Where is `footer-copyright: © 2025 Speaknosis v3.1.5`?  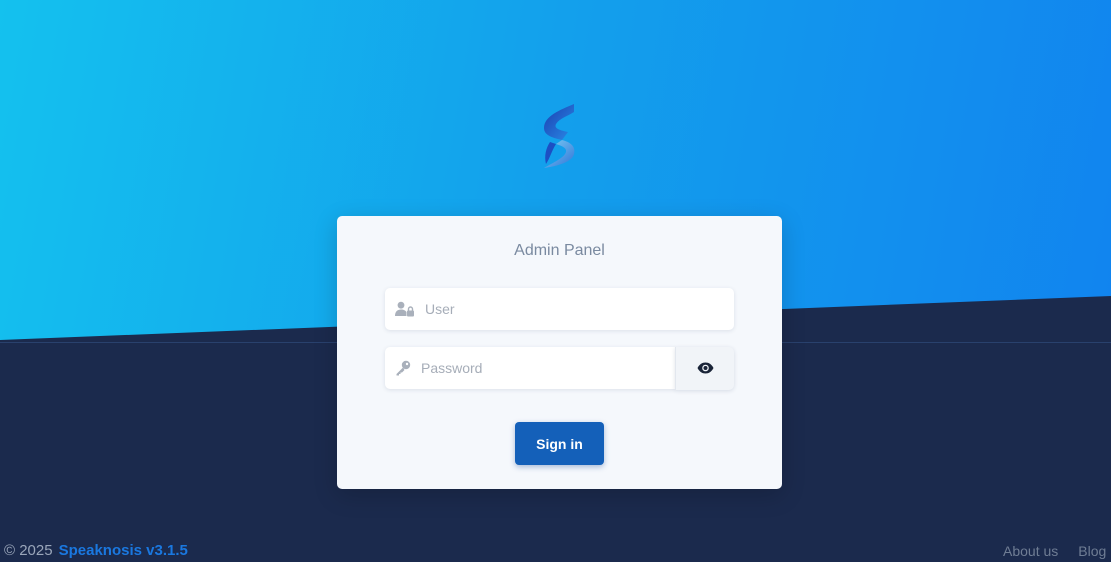
footer-copyright: © 2025 Speaknosis v3.1.5 is located at coordinates (96, 550).